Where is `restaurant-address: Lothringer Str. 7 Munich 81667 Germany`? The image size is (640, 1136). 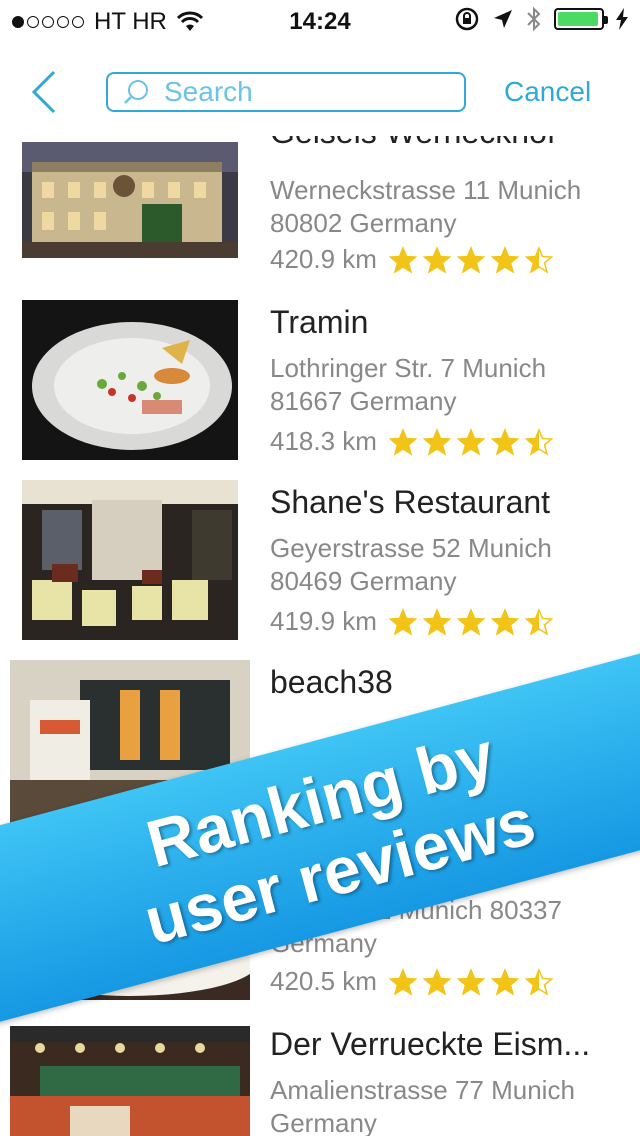
restaurant-address: Lothringer Str. 7 Munich 81667 Germany is located at coordinates (408, 384).